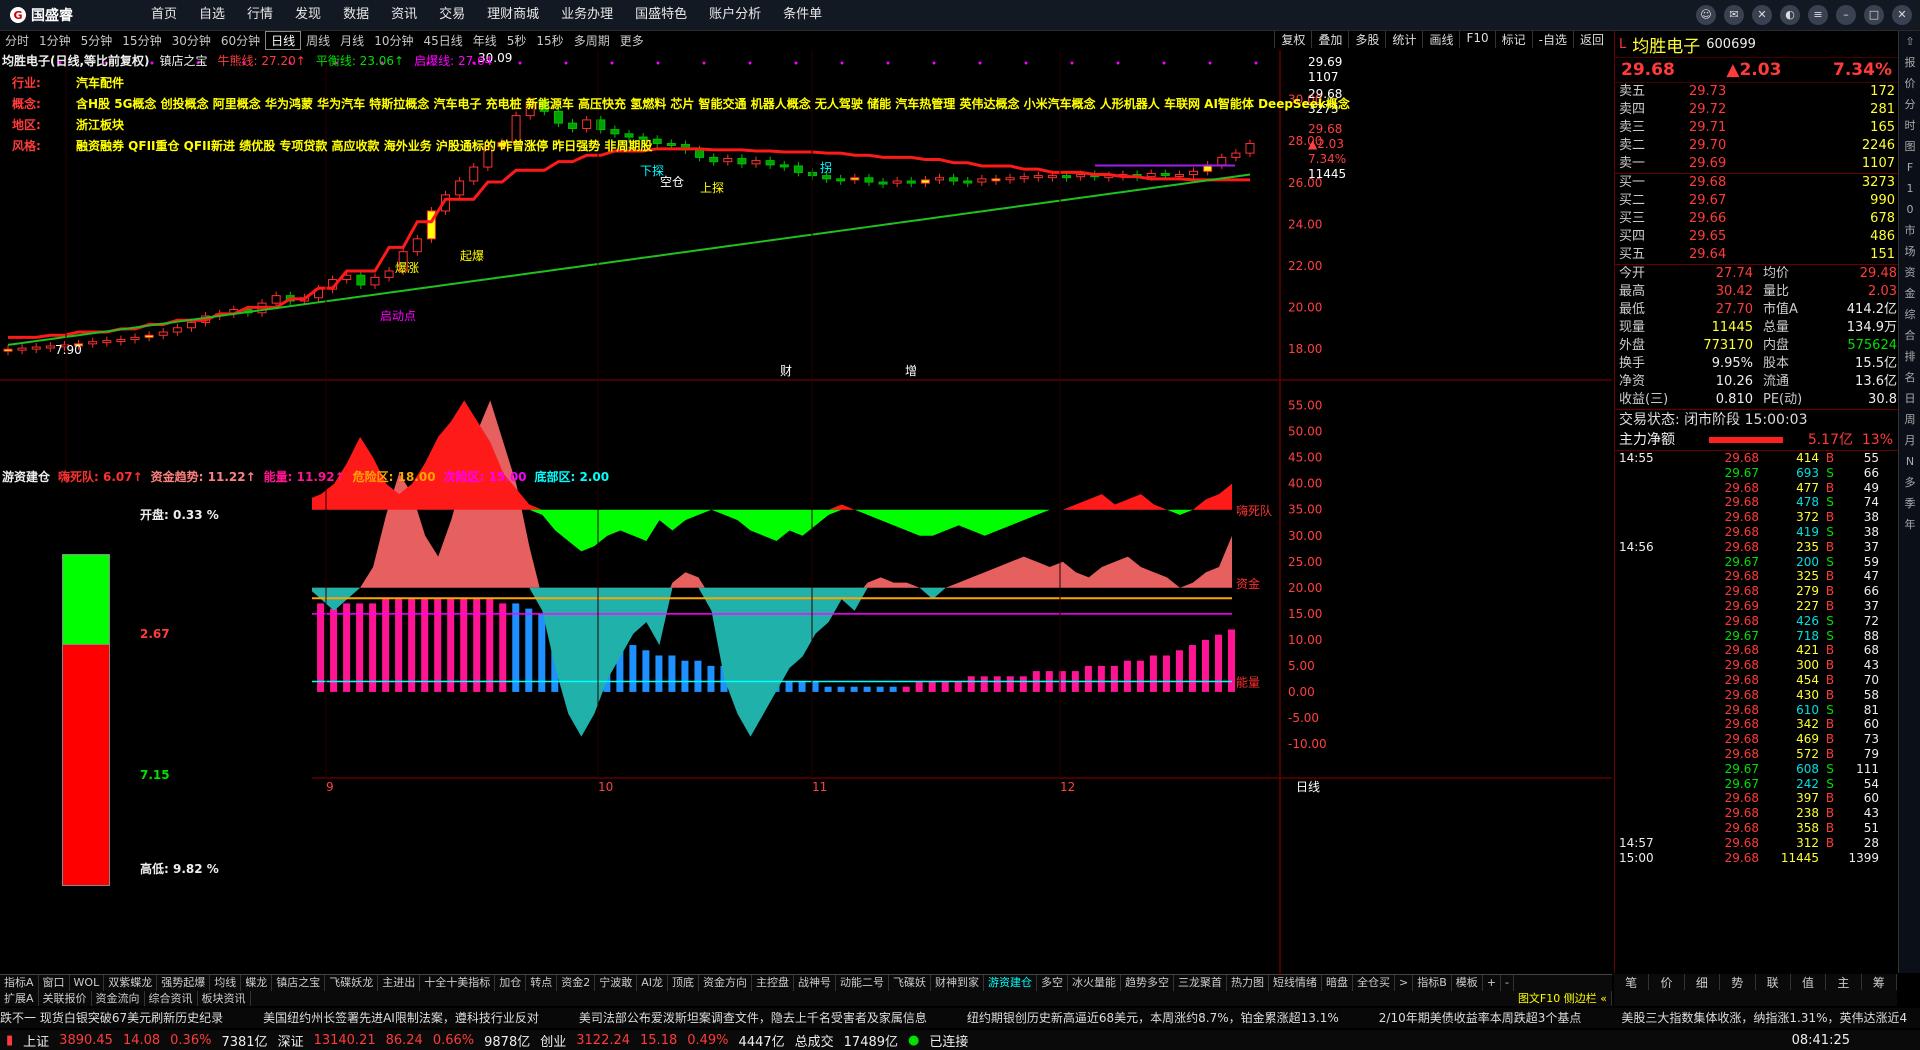  Describe the element at coordinates (1295, 983) in the screenshot. I see `indicator-tab-29: 短线情绪` at that location.